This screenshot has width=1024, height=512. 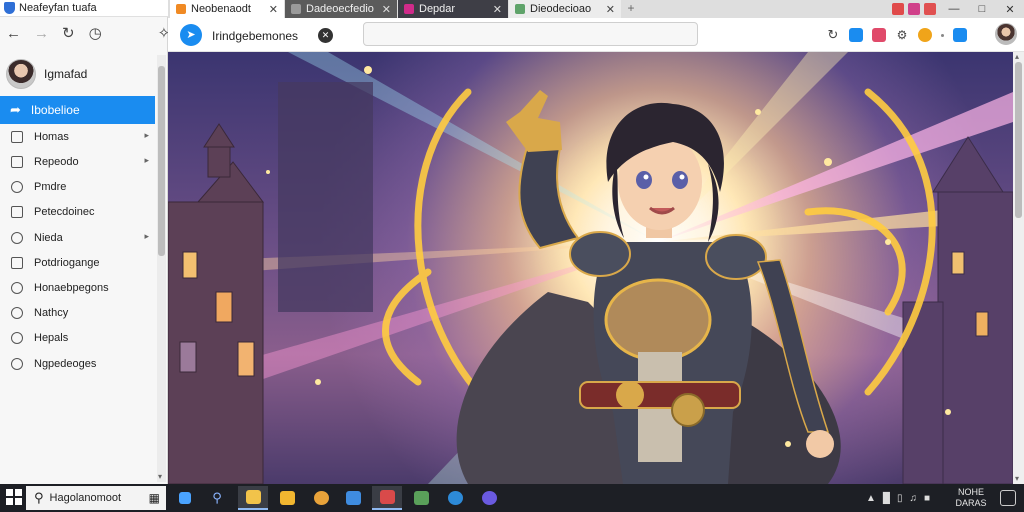 I want to click on settings-icon, so click(x=17, y=364).